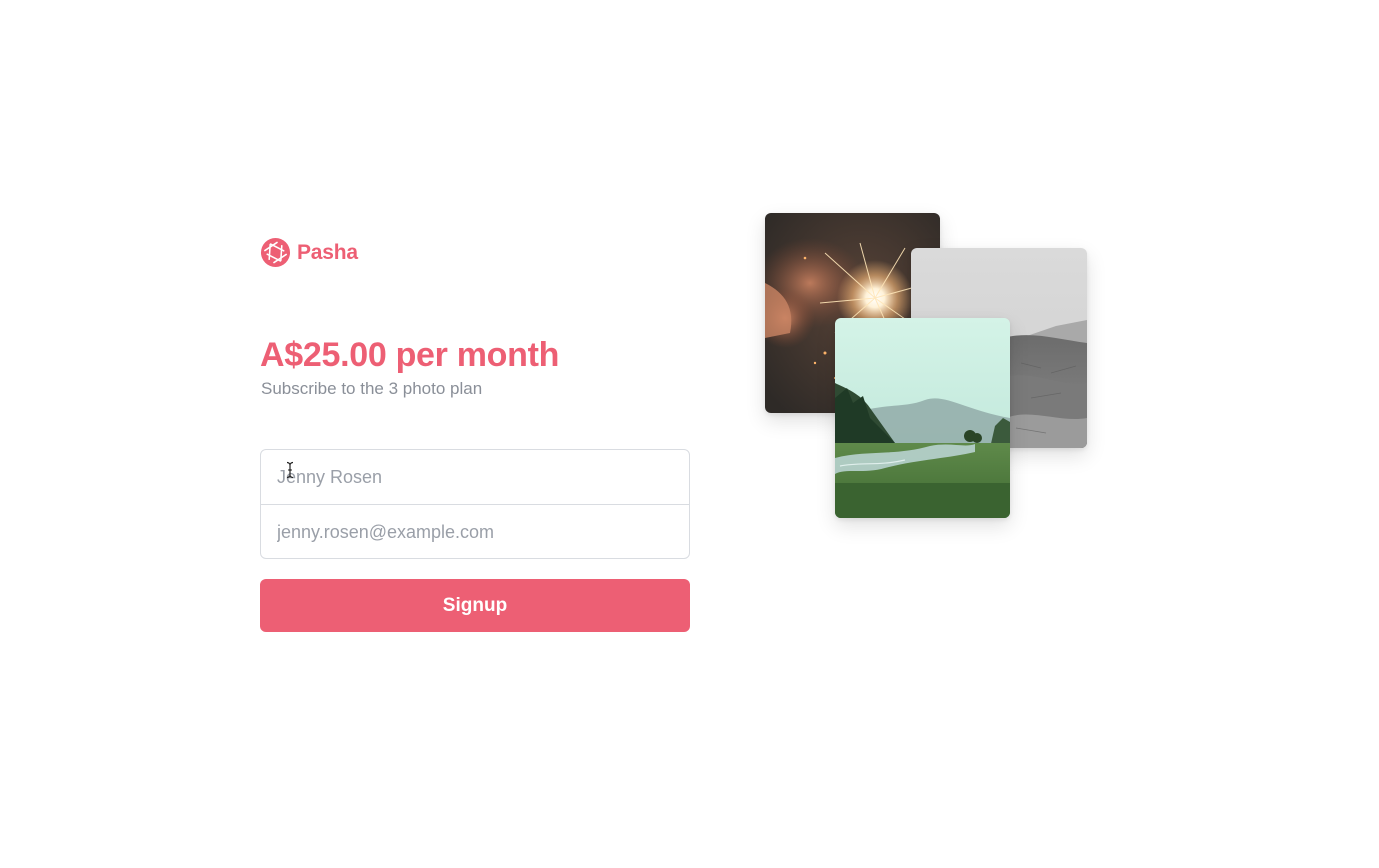 This screenshot has height=868, width=1379. Describe the element at coordinates (475, 531) in the screenshot. I see `email-input` at that location.